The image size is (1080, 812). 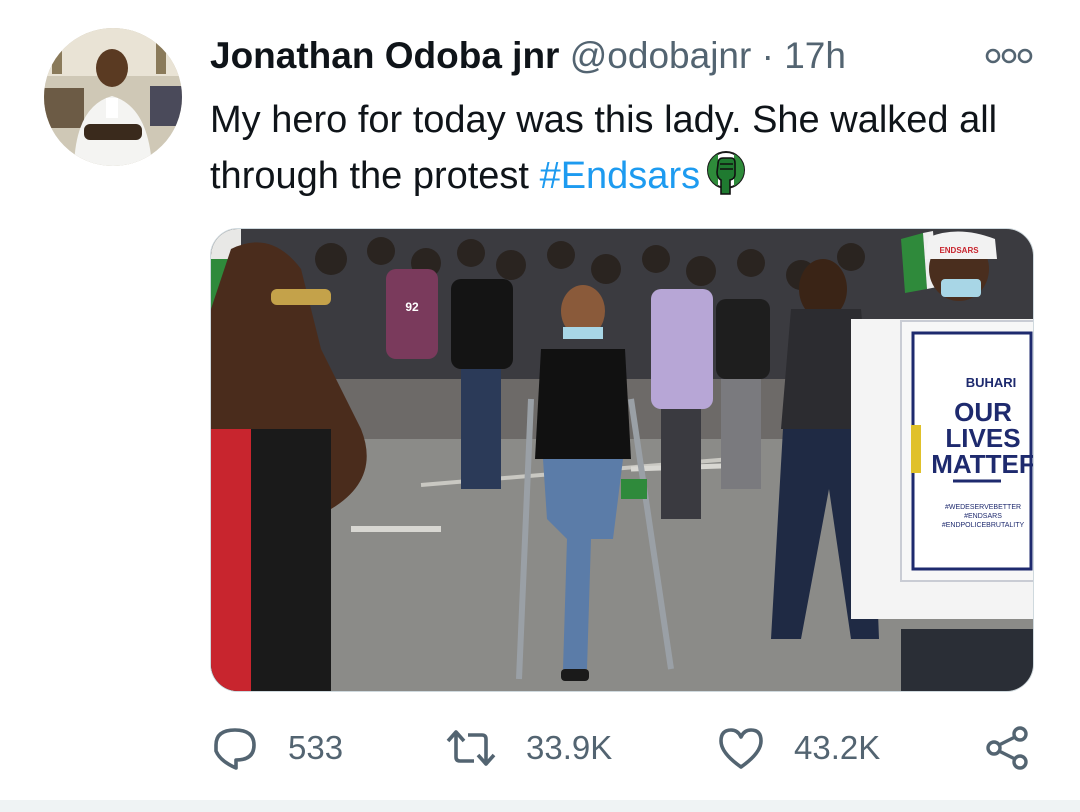 I want to click on heart-icon, so click(x=741, y=748).